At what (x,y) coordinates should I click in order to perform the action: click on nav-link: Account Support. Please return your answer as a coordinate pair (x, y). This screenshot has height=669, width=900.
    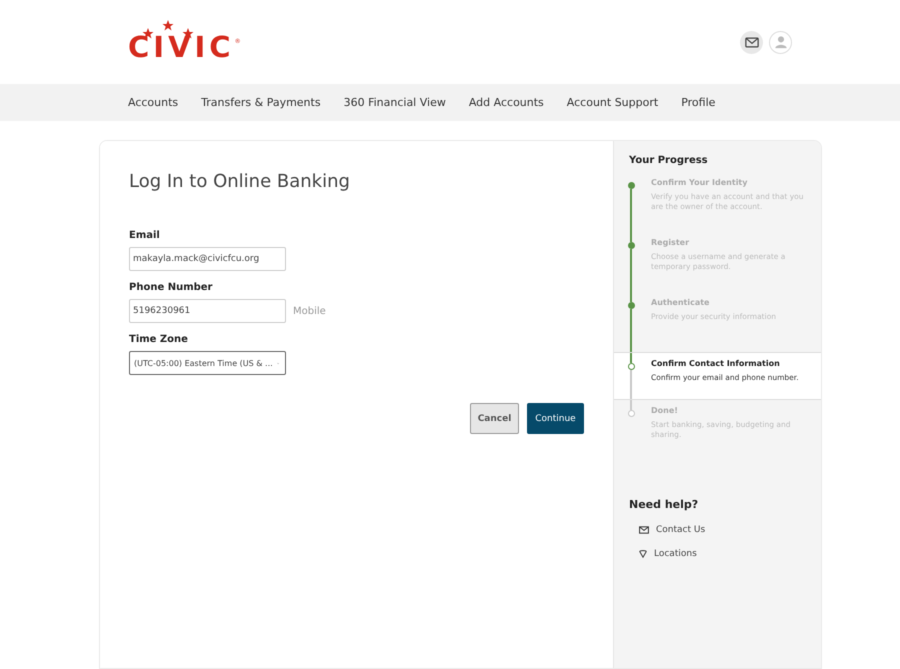
    Looking at the image, I should click on (612, 102).